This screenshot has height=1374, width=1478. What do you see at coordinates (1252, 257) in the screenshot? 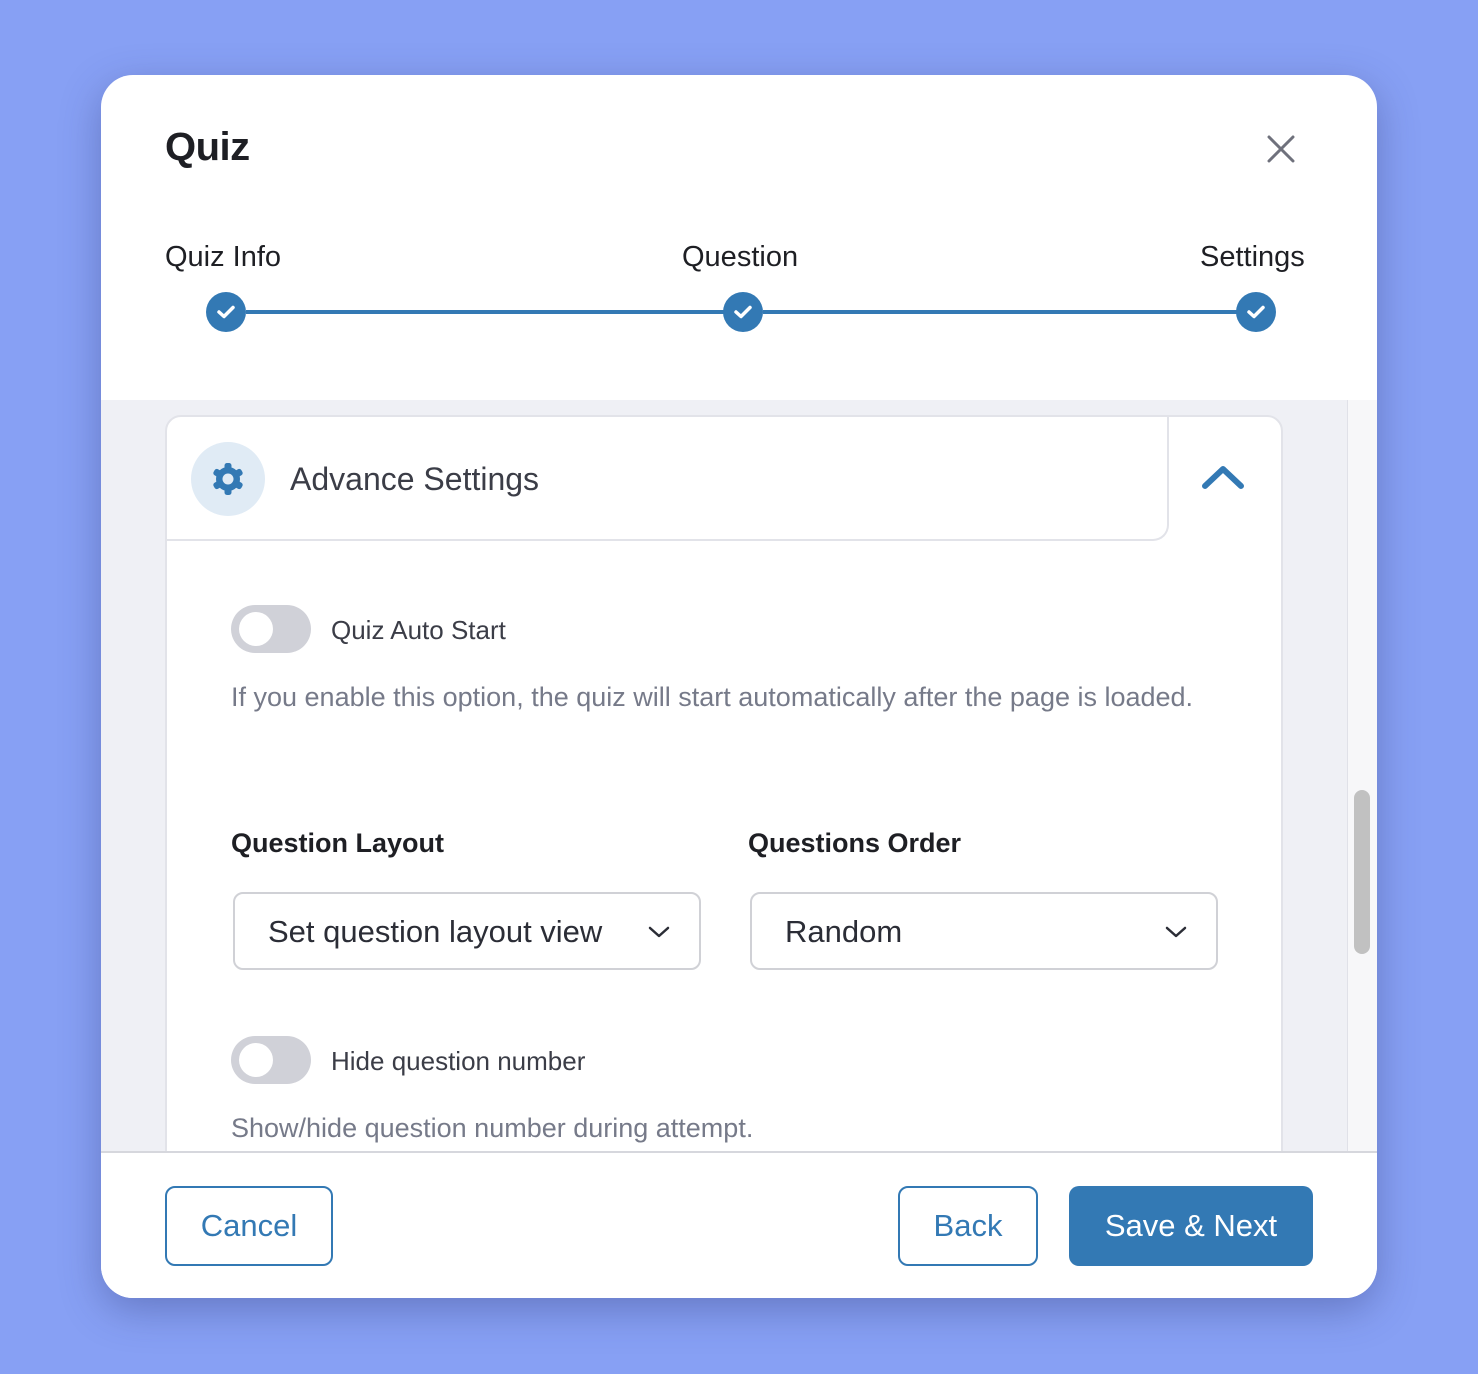
I see `step-label-settings: Settings` at bounding box center [1252, 257].